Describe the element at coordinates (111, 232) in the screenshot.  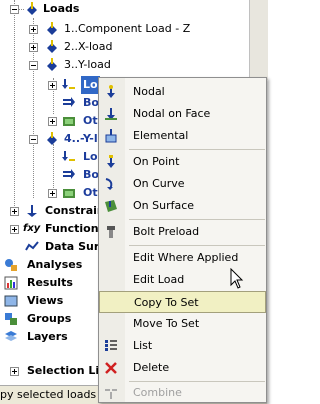
I see `bolt-preload-icon` at that location.